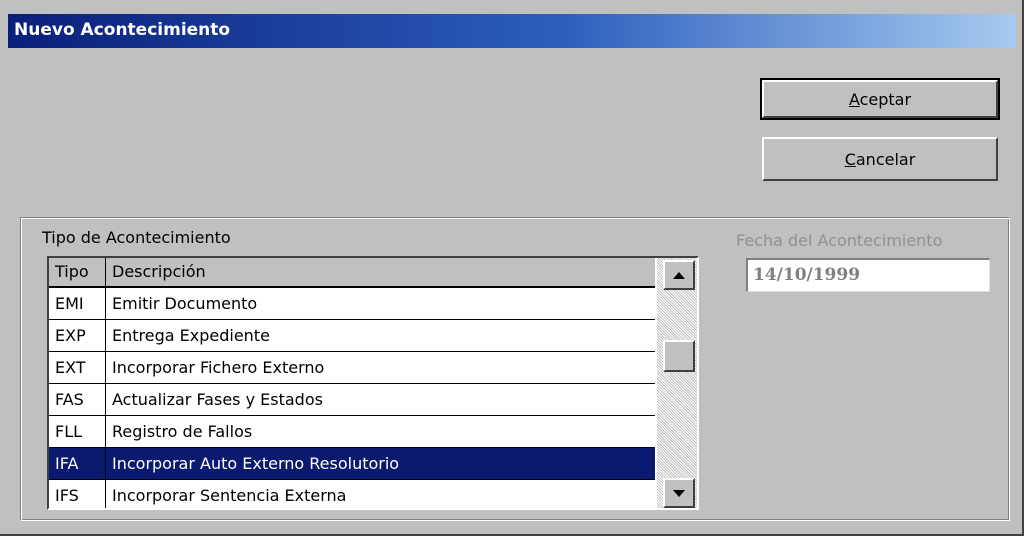 The image size is (1026, 538). I want to click on list-item: IFS Incorporar Sentencia Externa, so click(352, 494).